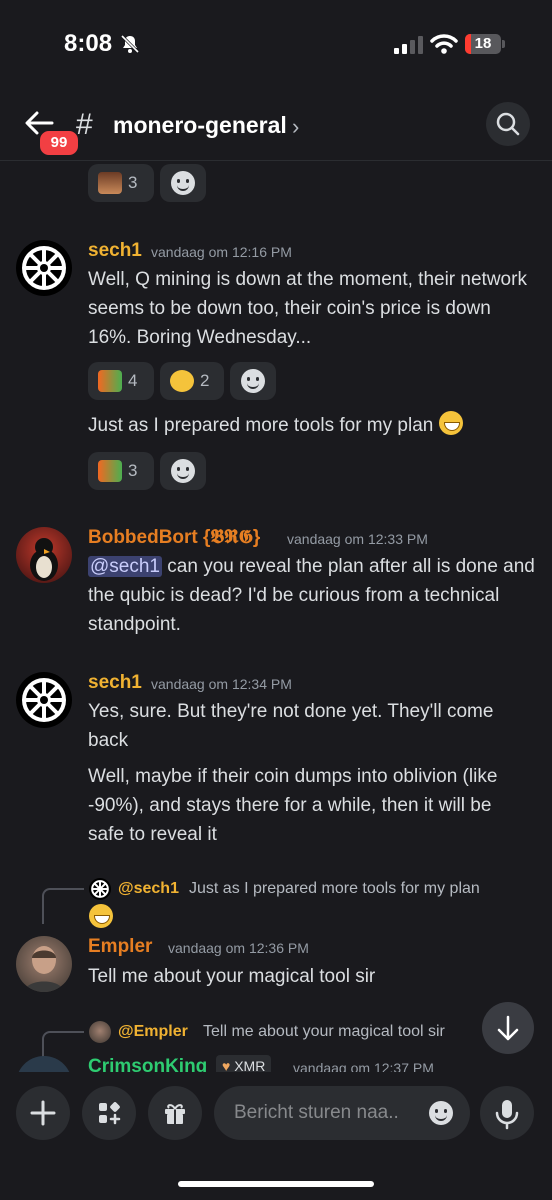 The height and width of the screenshot is (1200, 552). Describe the element at coordinates (88, 43) in the screenshot. I see `status-time: 8:08` at that location.